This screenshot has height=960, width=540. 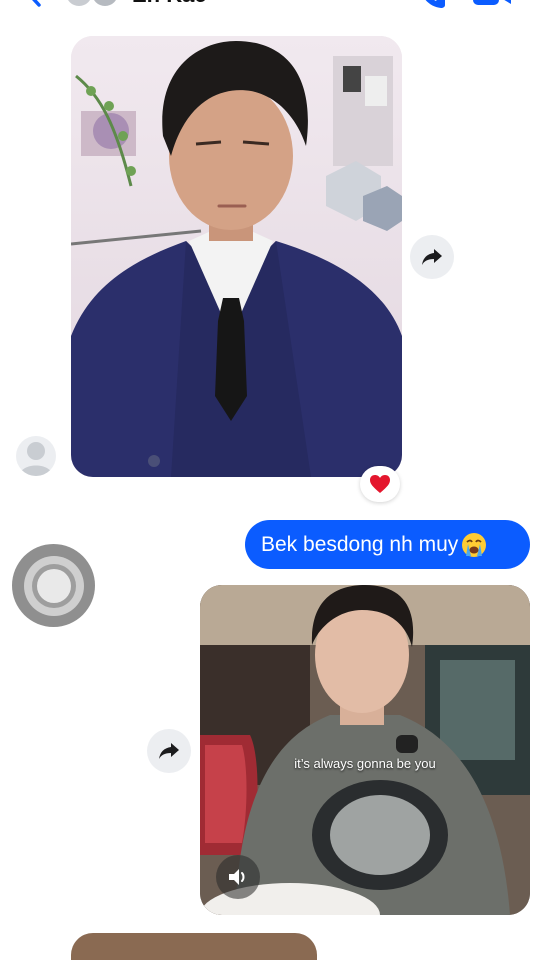 I want to click on contact-avatar-group, so click(x=94, y=3).